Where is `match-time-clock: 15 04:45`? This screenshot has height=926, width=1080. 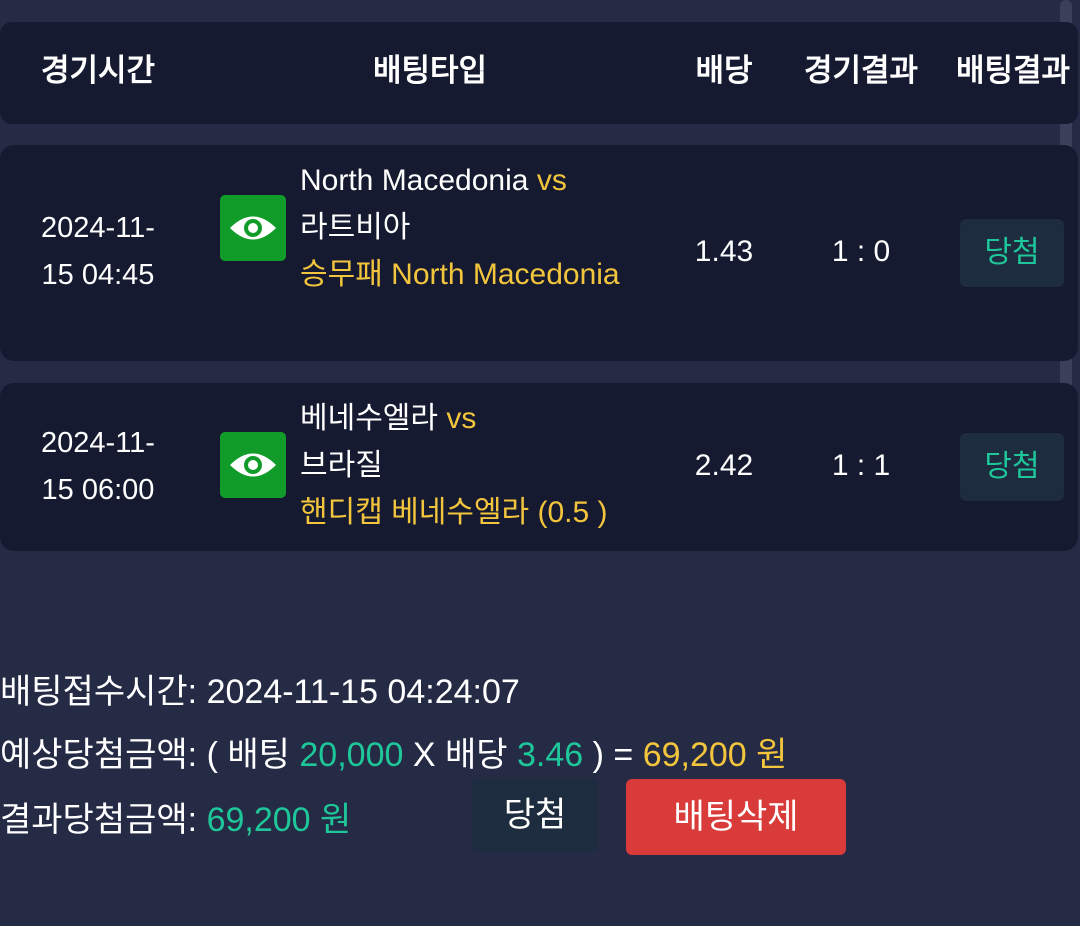 match-time-clock: 15 04:45 is located at coordinates (98, 275).